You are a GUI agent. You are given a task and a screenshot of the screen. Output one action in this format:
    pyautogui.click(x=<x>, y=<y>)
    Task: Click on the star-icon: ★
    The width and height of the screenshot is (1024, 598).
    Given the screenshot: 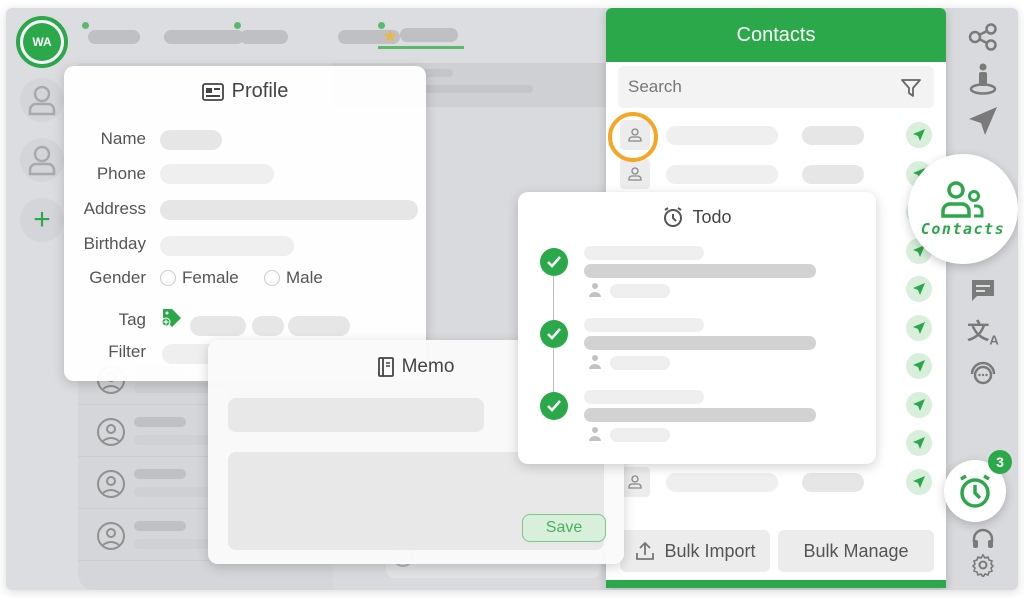 What is the action you would take?
    pyautogui.click(x=390, y=36)
    